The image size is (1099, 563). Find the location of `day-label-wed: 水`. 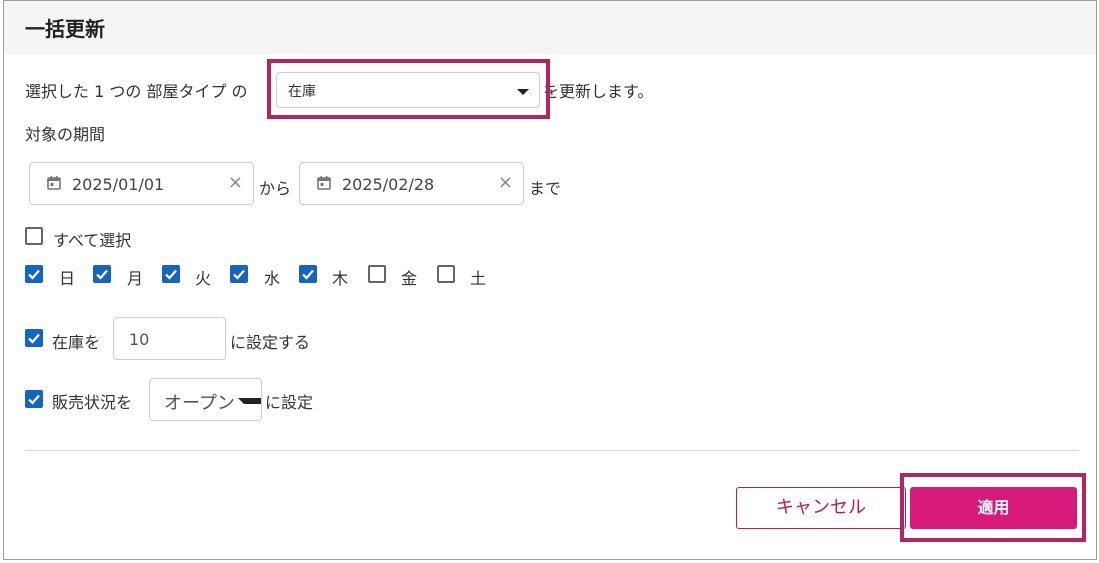

day-label-wed: 水 is located at coordinates (272, 278).